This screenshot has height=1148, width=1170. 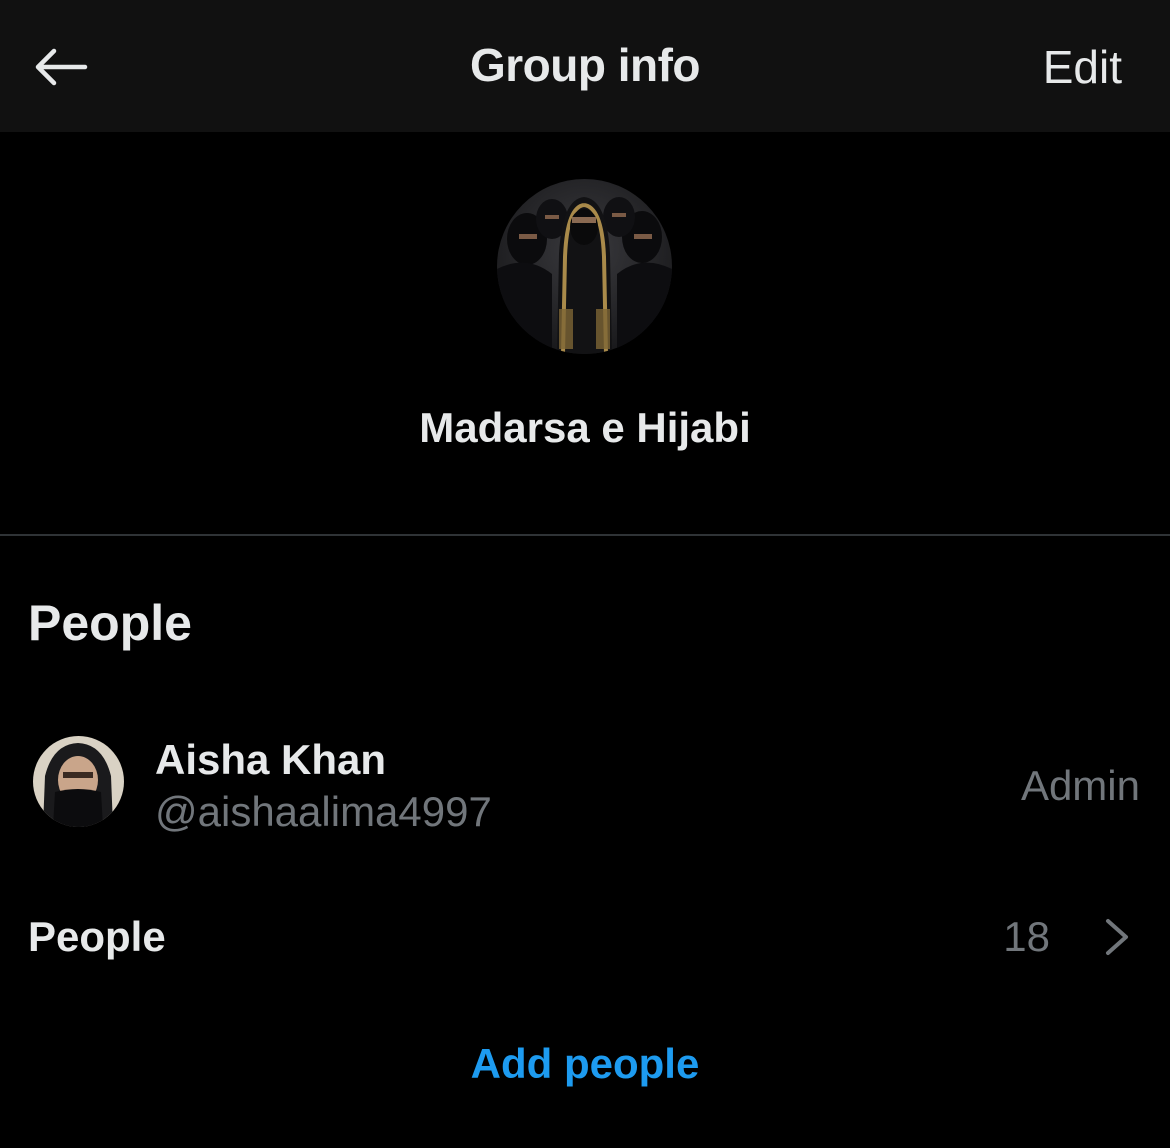 What do you see at coordinates (585, 535) in the screenshot?
I see `divider` at bounding box center [585, 535].